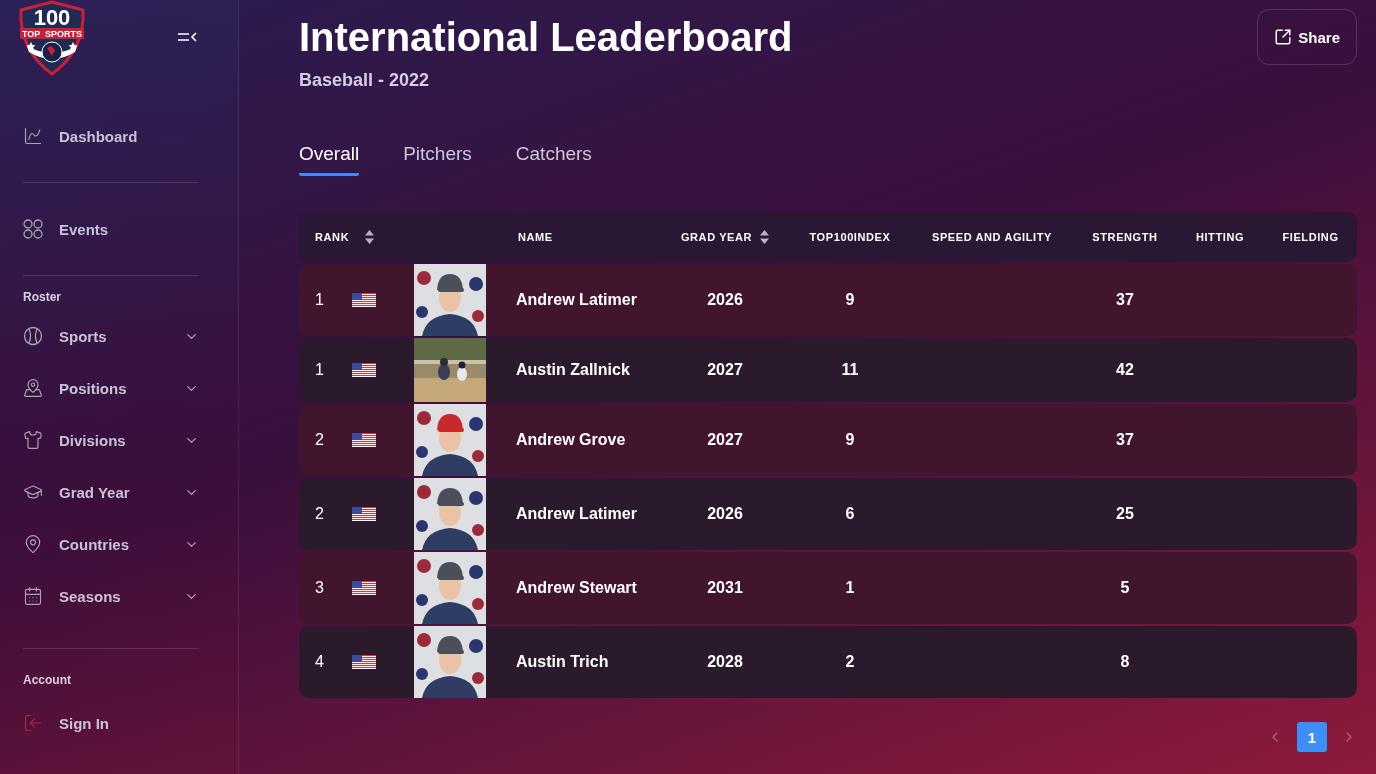 The width and height of the screenshot is (1376, 774). What do you see at coordinates (33, 229) in the screenshot?
I see `circles-icon` at bounding box center [33, 229].